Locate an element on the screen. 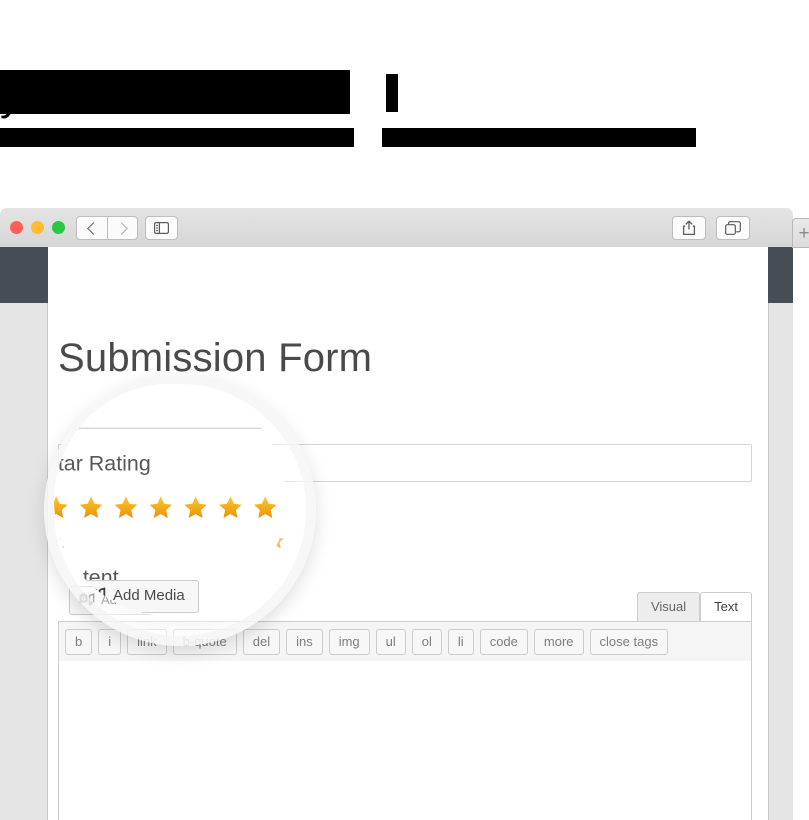  wp-admin-bar-left is located at coordinates (24, 275).